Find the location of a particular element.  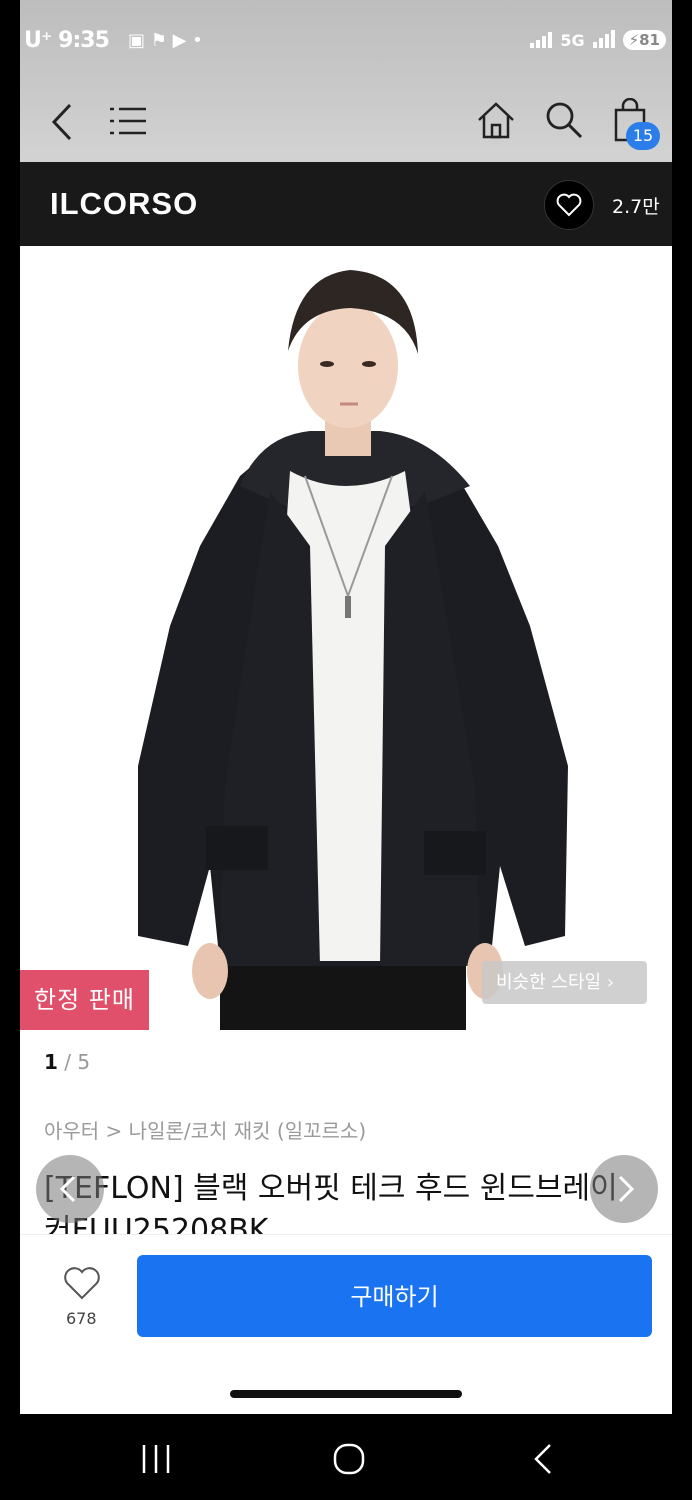

battery-level: 81 is located at coordinates (649, 40).